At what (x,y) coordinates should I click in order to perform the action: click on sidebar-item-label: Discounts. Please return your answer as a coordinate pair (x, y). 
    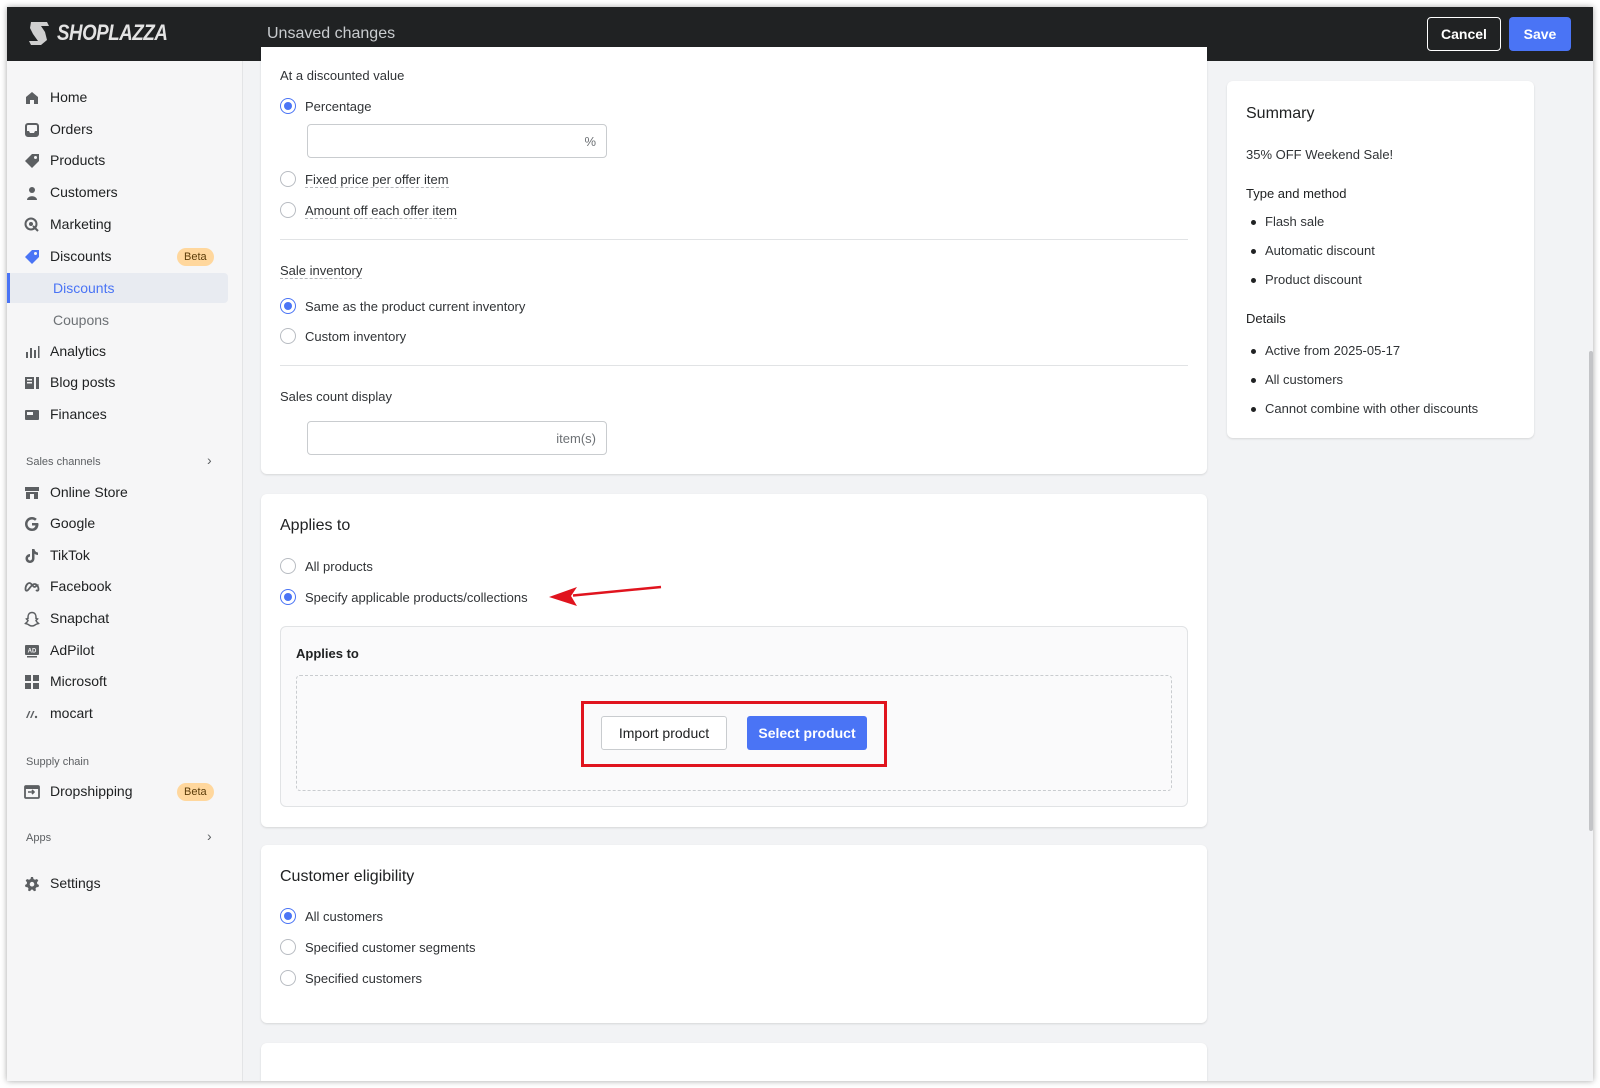
    Looking at the image, I should click on (81, 256).